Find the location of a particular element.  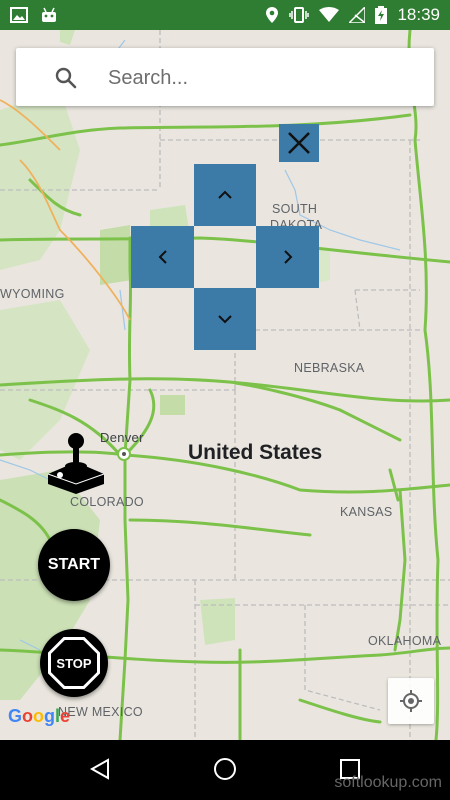

label-kansas: KANSAS is located at coordinates (366, 512).